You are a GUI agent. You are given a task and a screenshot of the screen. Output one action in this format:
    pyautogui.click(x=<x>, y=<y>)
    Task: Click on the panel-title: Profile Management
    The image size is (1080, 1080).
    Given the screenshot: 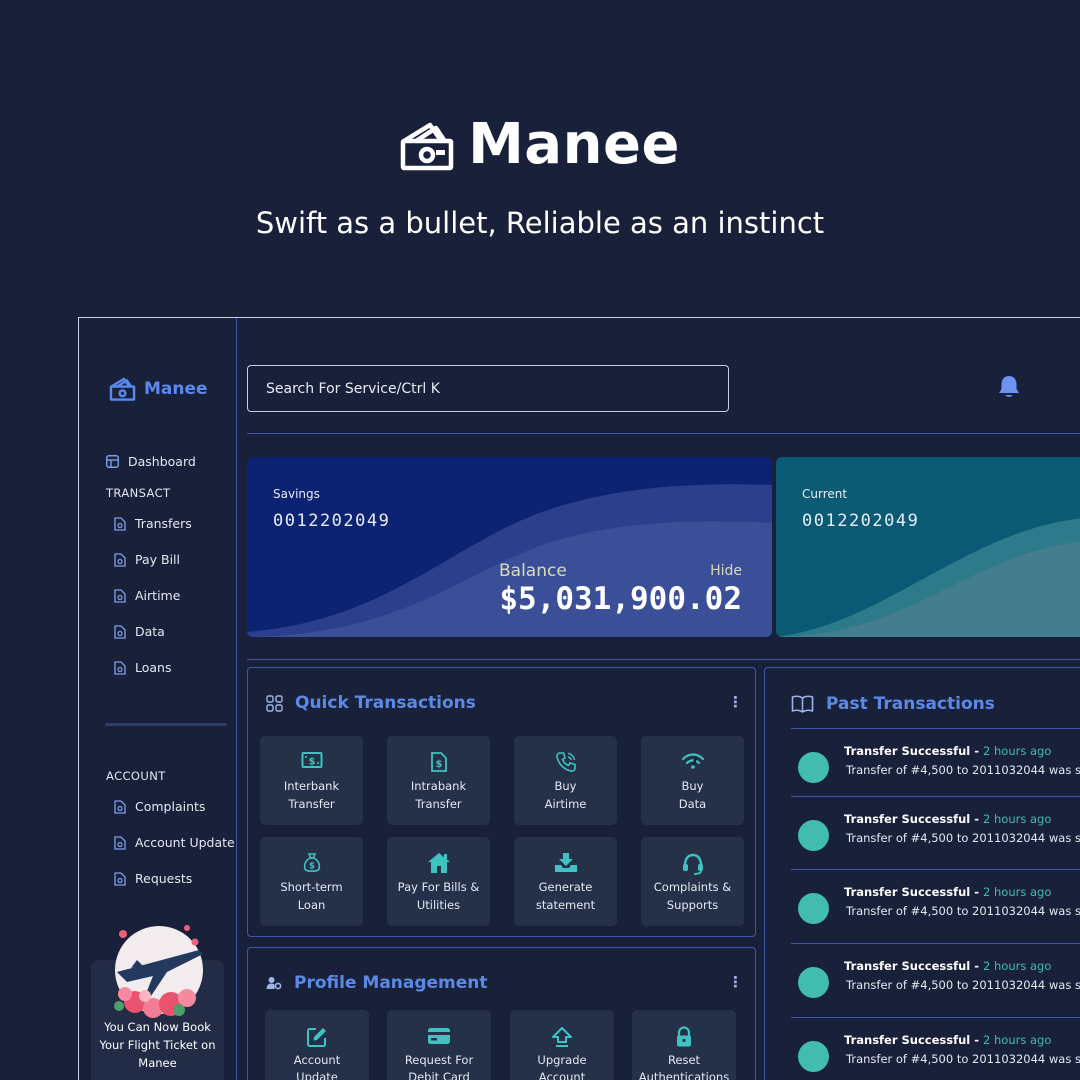 What is the action you would take?
    pyautogui.click(x=391, y=983)
    